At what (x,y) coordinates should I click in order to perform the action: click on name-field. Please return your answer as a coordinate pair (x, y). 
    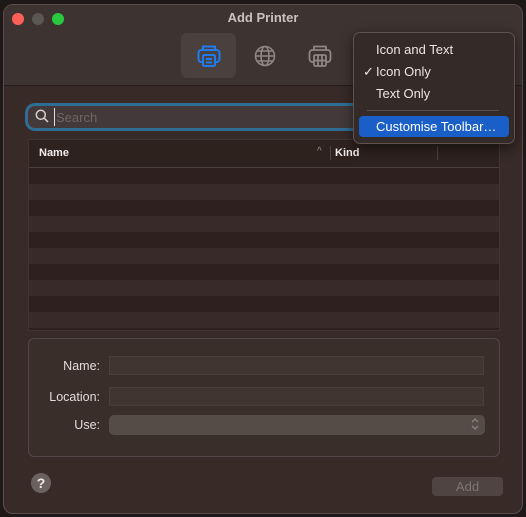
    Looking at the image, I should click on (296, 365).